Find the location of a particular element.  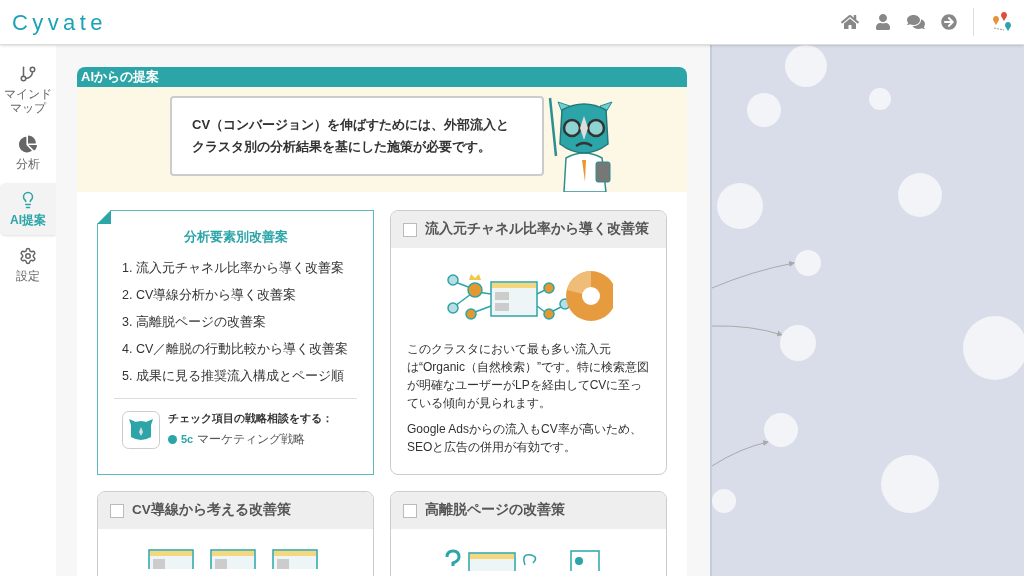

summary-title: 分析要素別改善案 is located at coordinates (235, 237).